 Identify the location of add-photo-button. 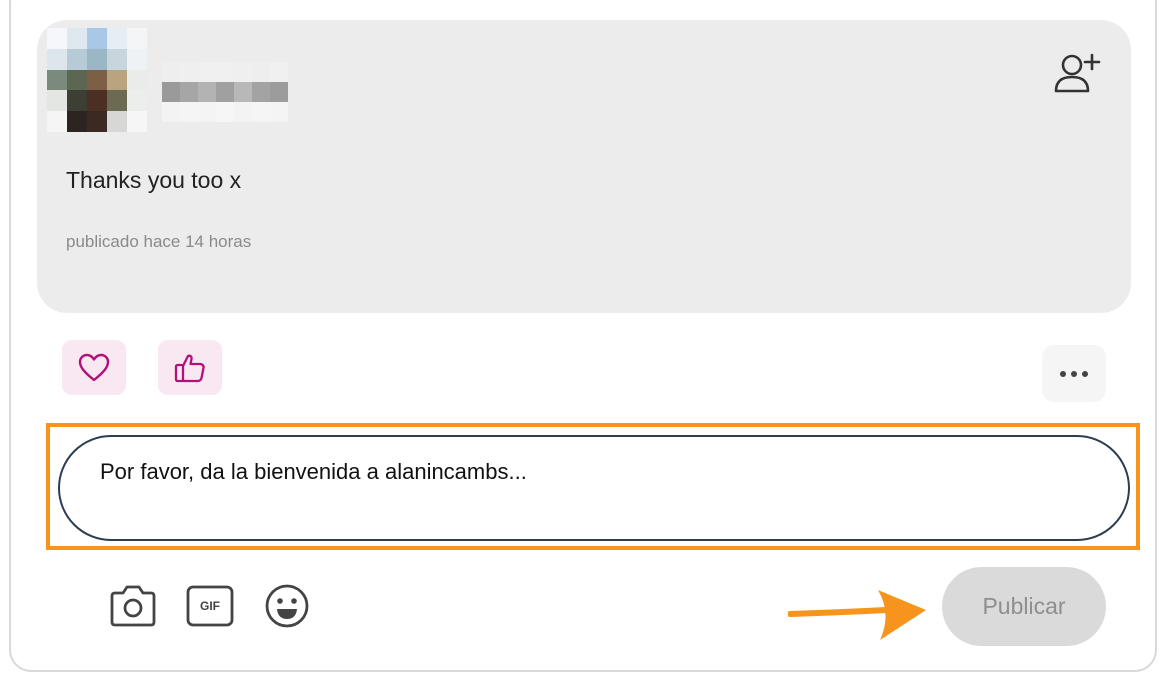
(133, 606).